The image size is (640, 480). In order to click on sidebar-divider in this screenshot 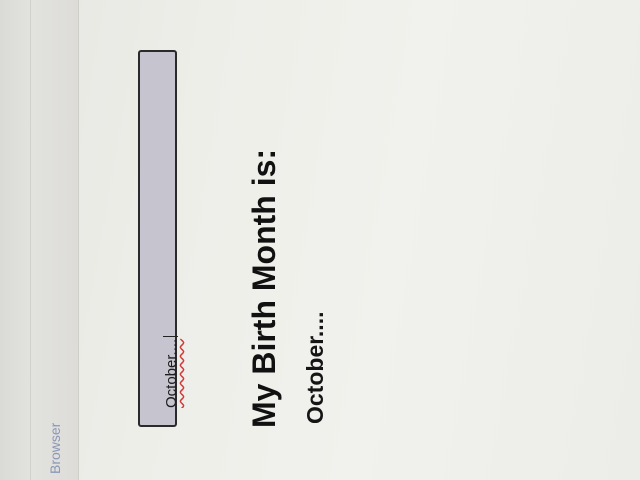, I will do `click(30, 240)`.